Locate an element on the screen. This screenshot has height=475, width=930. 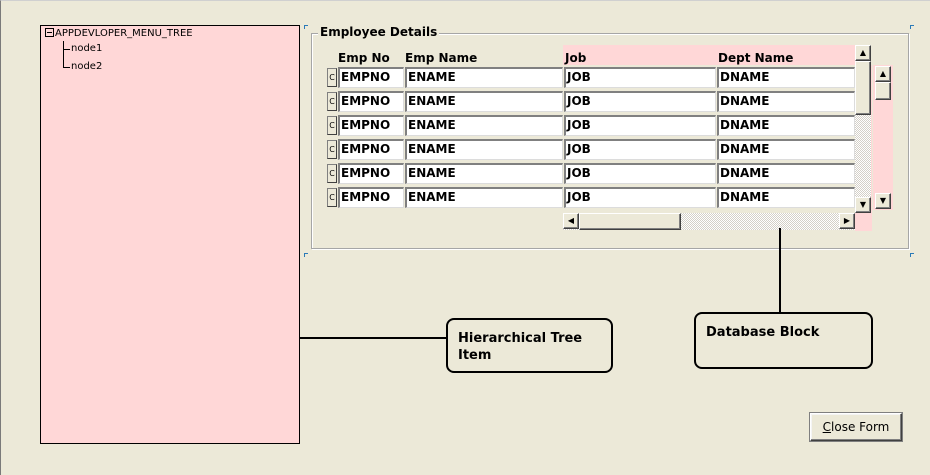
close-form-label: lose Form is located at coordinates (860, 427).